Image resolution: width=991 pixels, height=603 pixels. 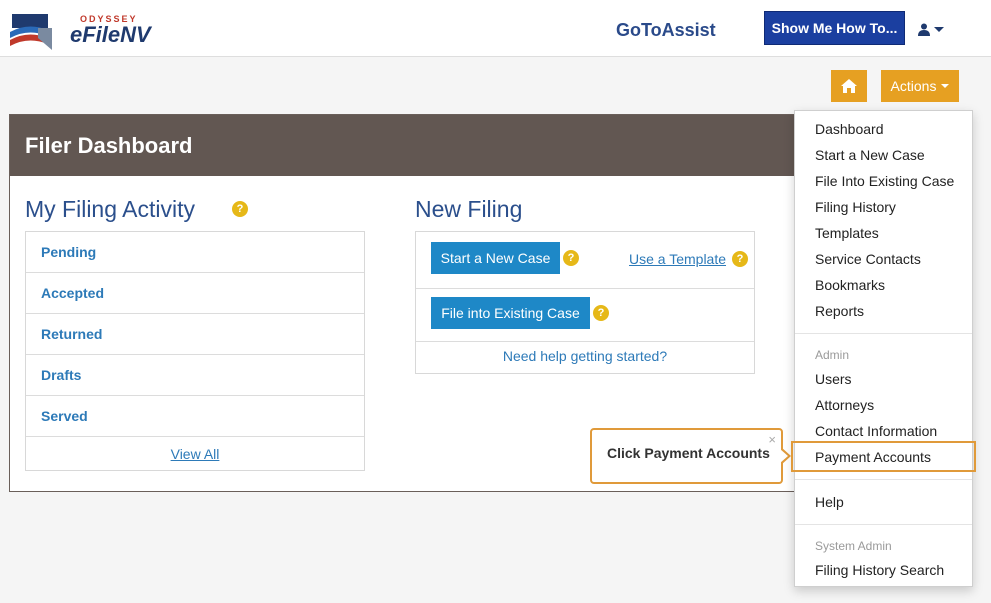 I want to click on use-template-help-icon: ?, so click(x=740, y=259).